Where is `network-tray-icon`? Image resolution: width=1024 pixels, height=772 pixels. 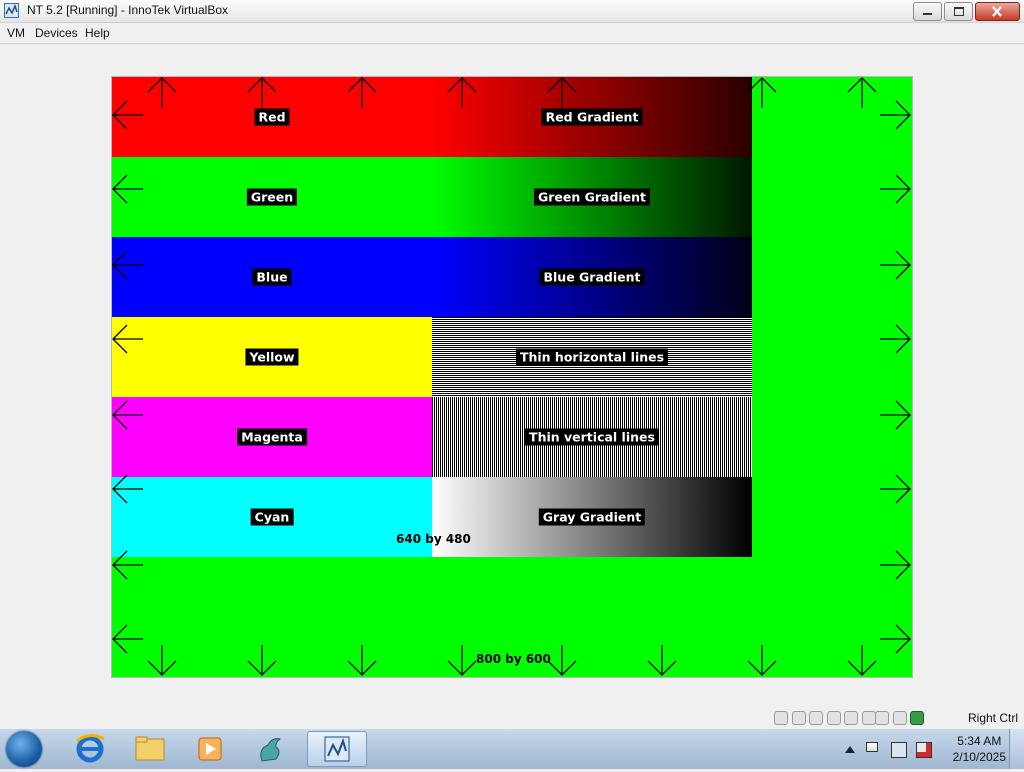 network-tray-icon is located at coordinates (899, 750).